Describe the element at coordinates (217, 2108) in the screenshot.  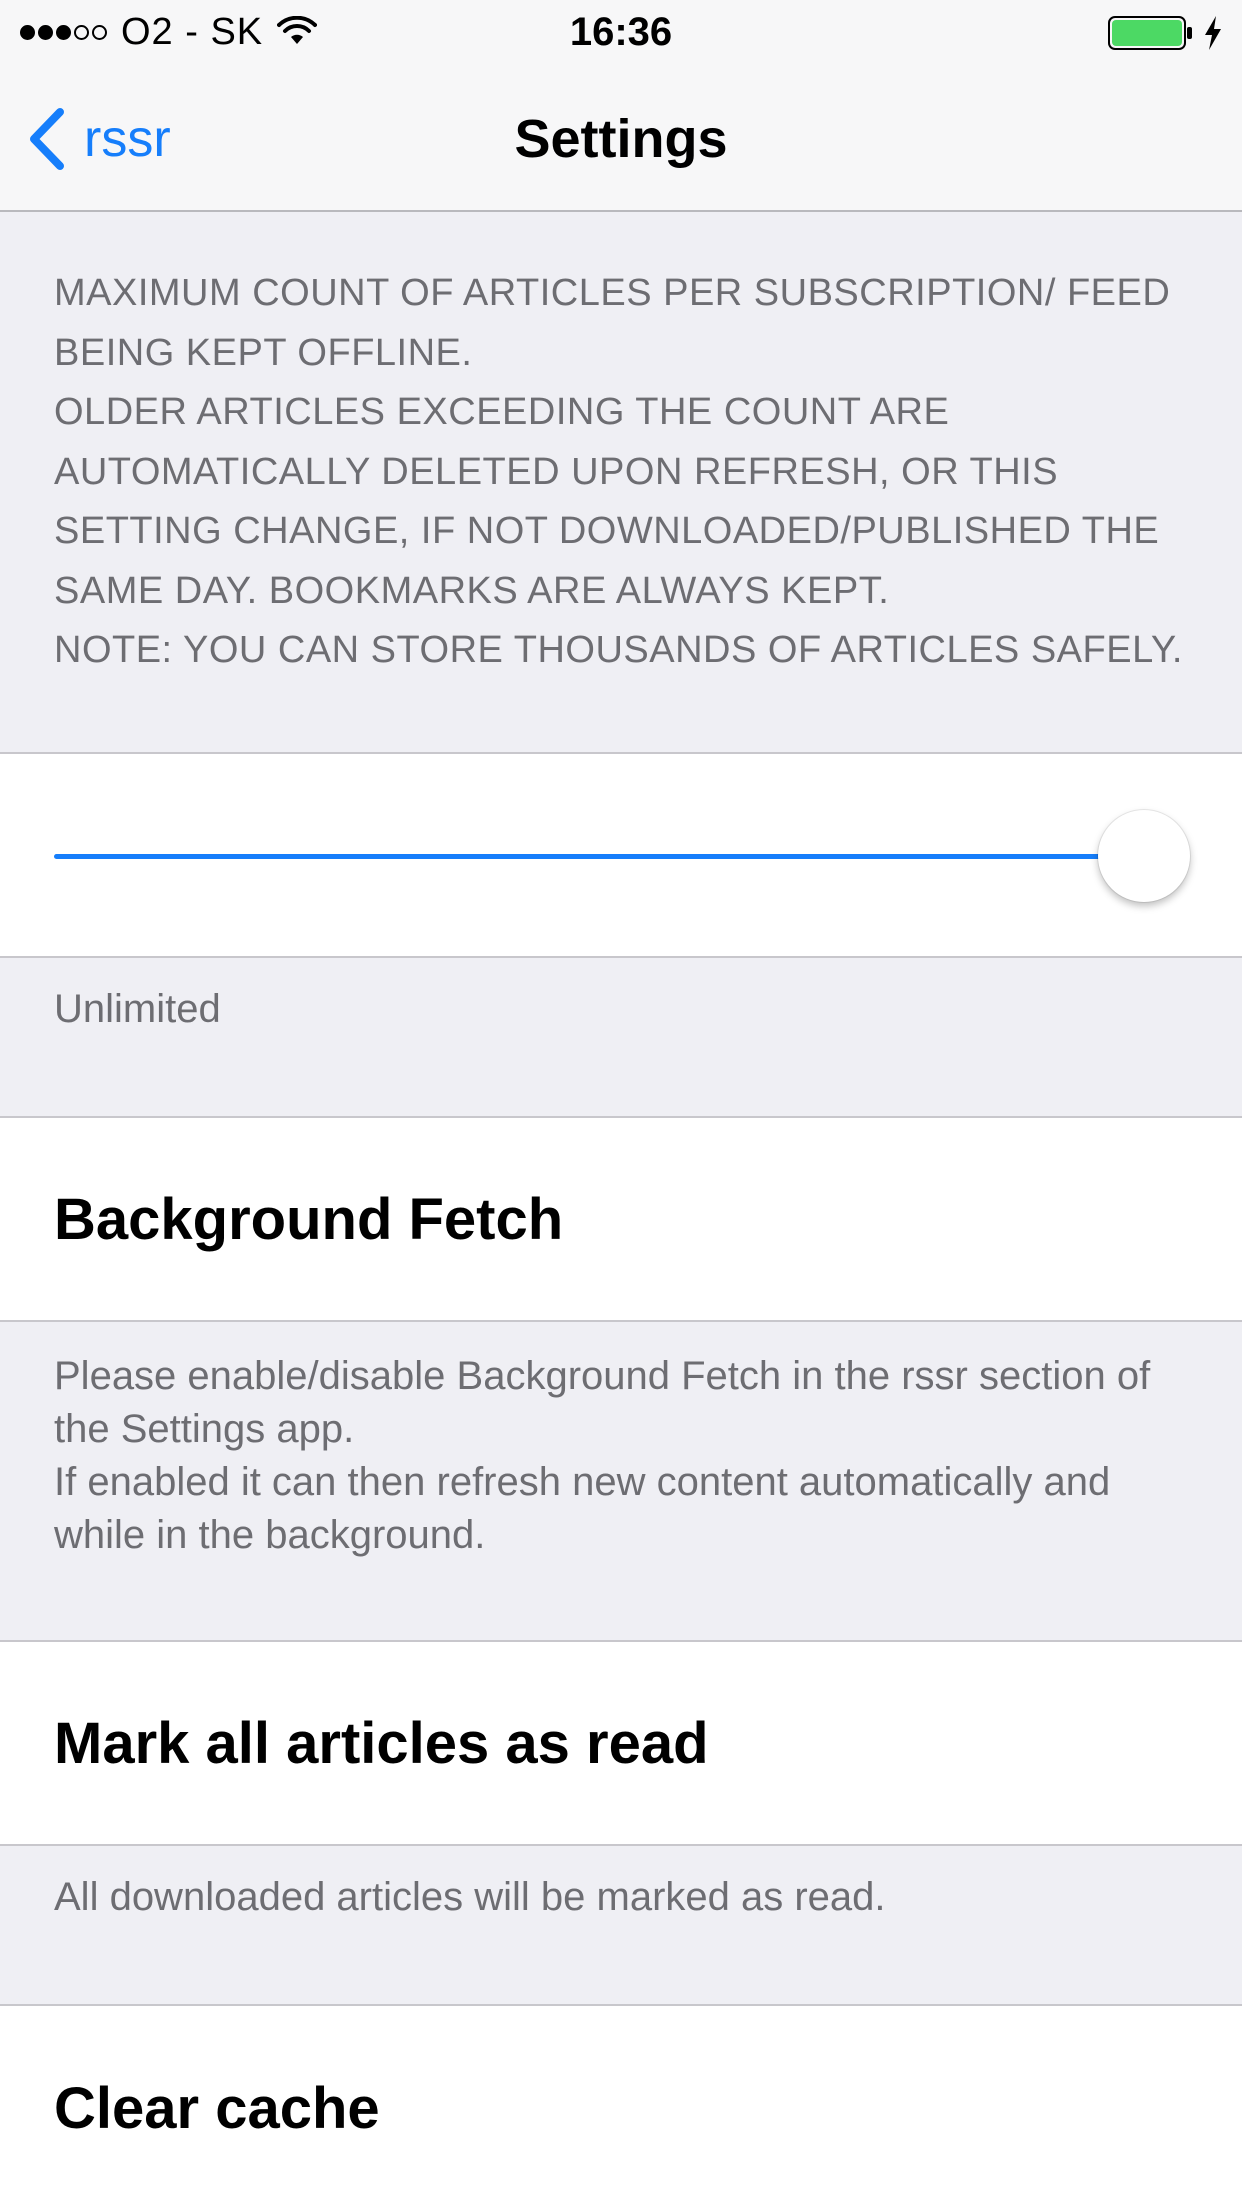
I see `clear-cache-title: Clear cache` at that location.